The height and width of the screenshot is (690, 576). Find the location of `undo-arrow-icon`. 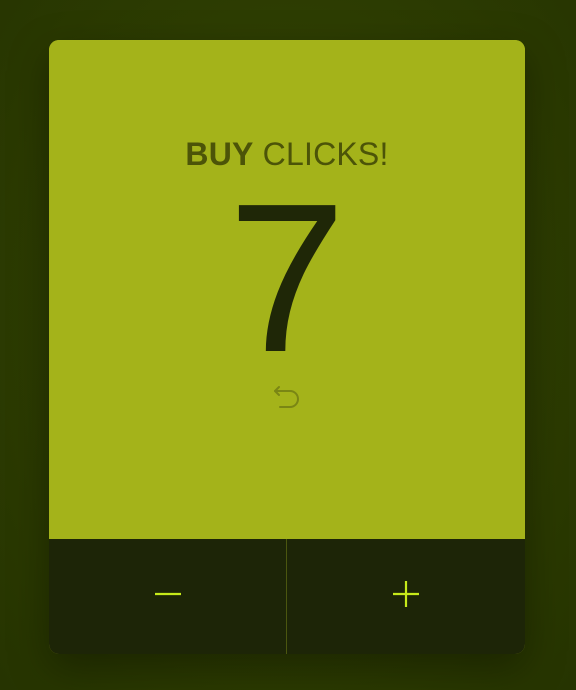

undo-arrow-icon is located at coordinates (287, 399).